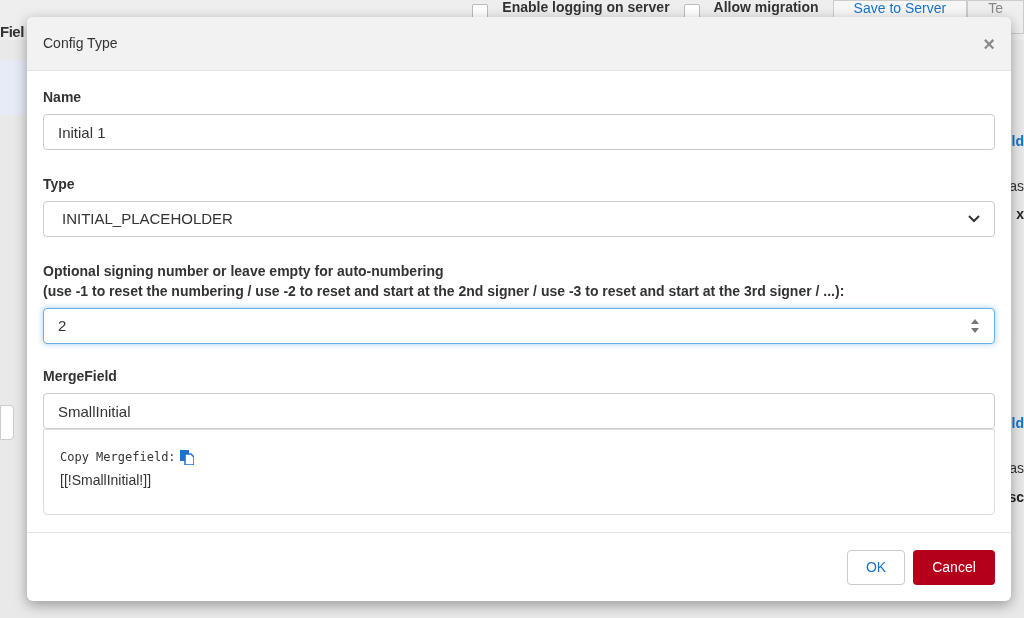 Image resolution: width=1024 pixels, height=618 pixels. Describe the element at coordinates (1020, 214) in the screenshot. I see `table-cell-text: x` at that location.